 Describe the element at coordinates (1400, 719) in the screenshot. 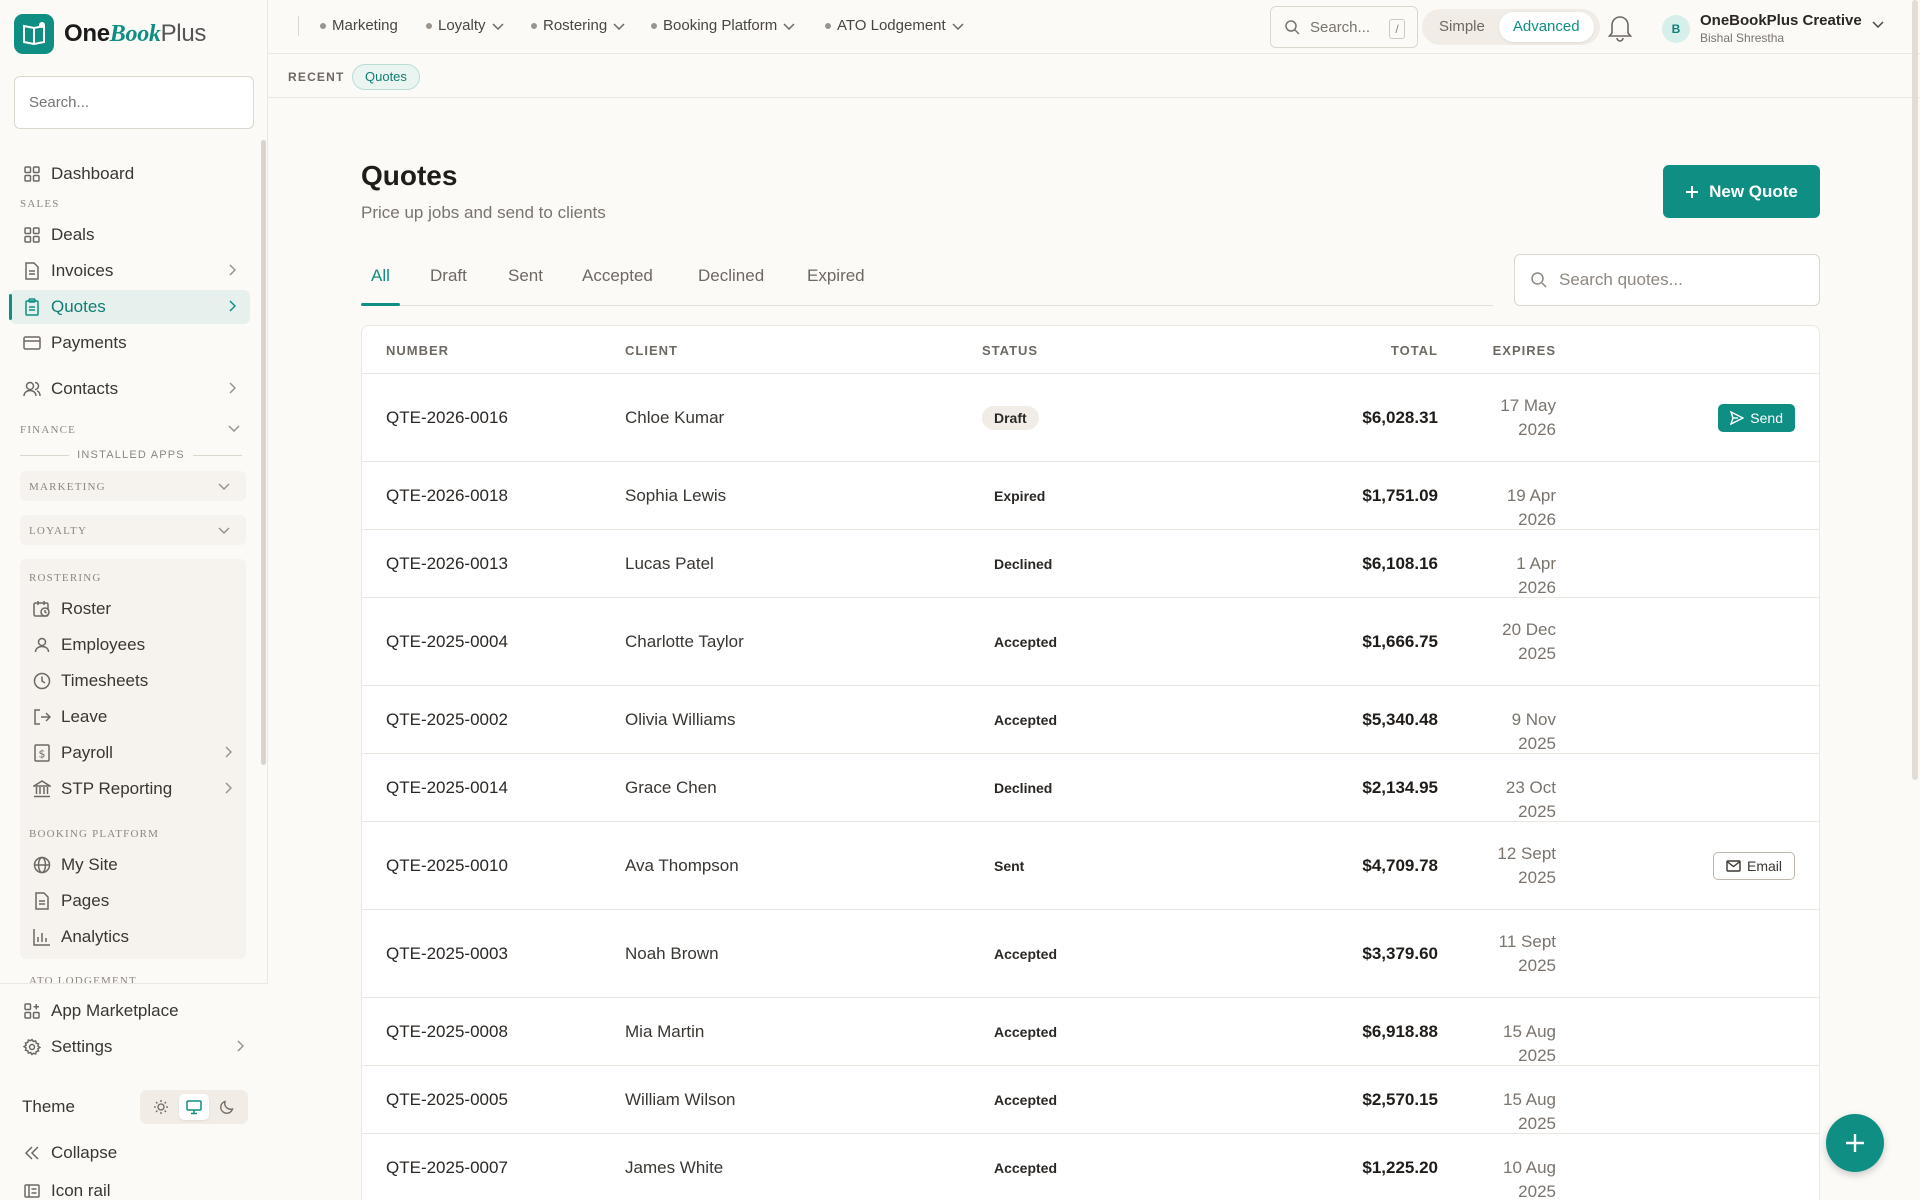

I see `quote-total: $5,340.48` at that location.